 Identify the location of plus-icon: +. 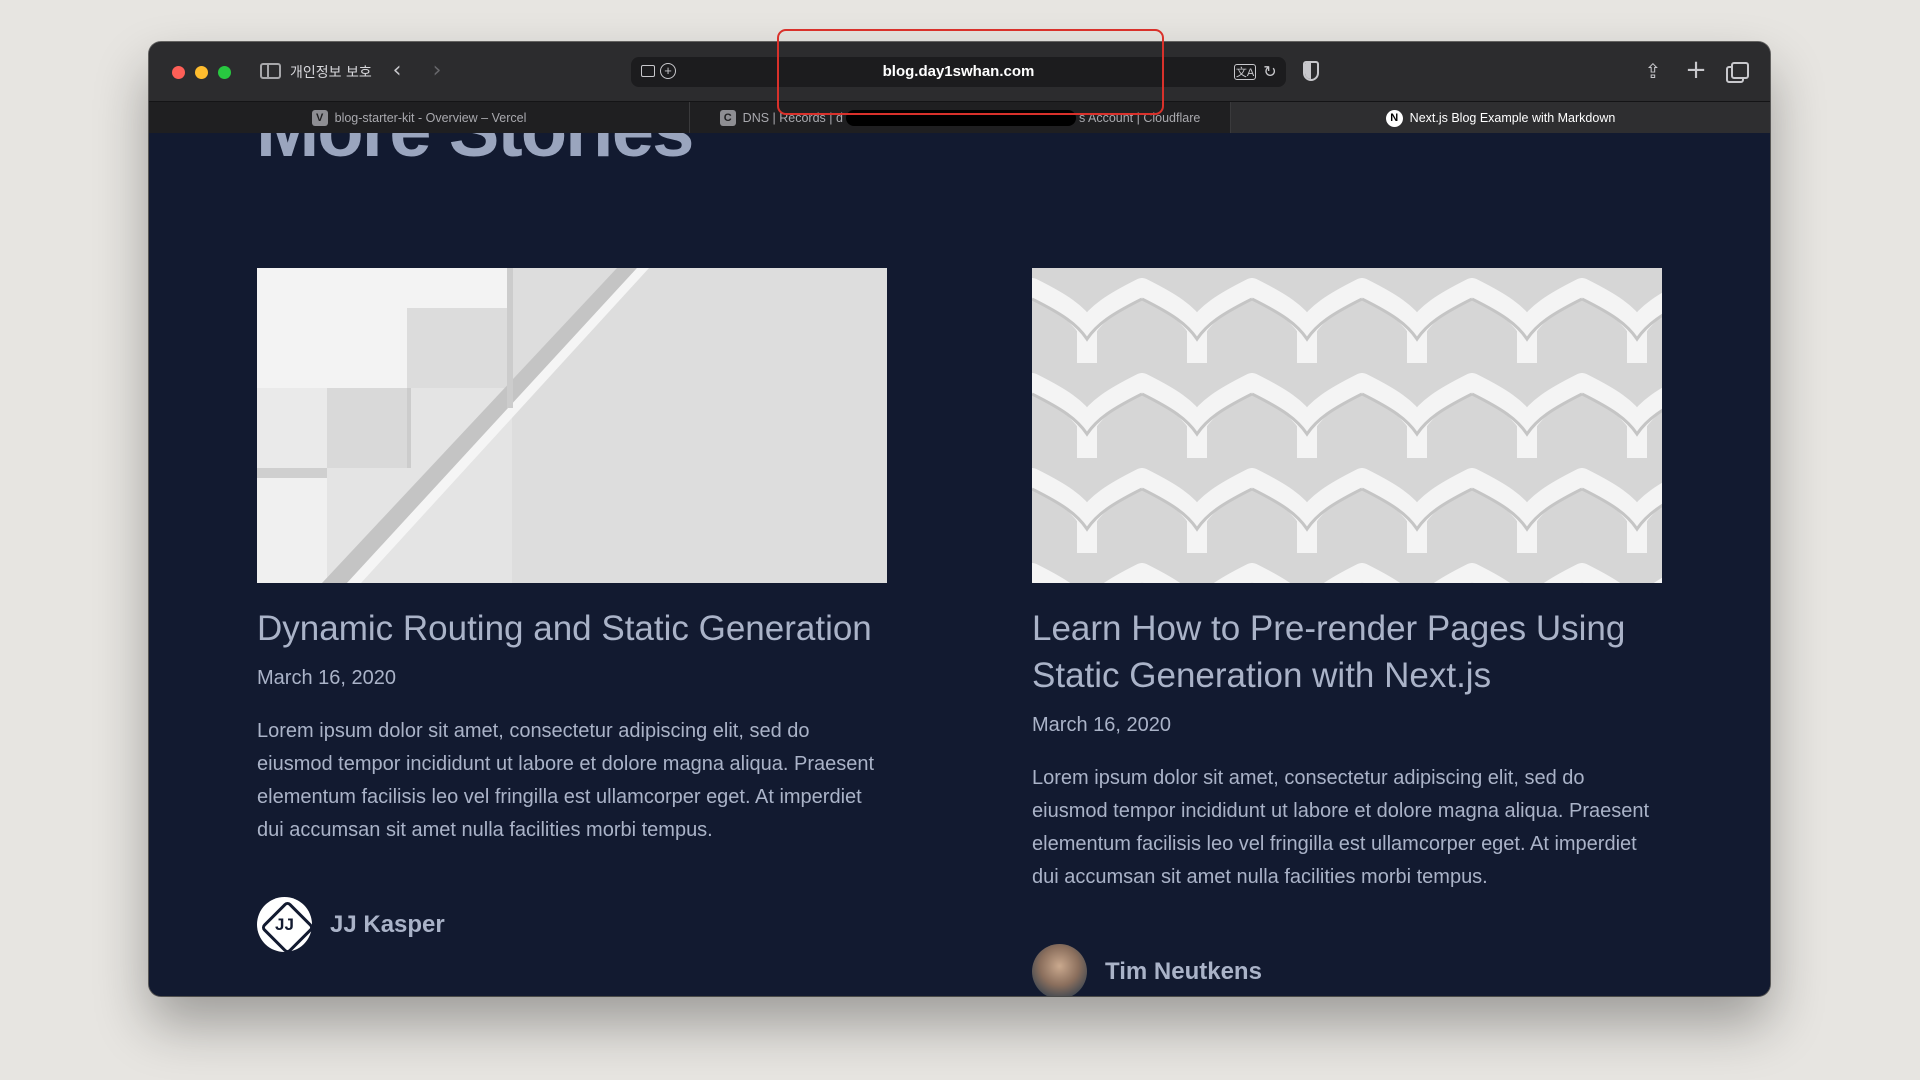
(1696, 70).